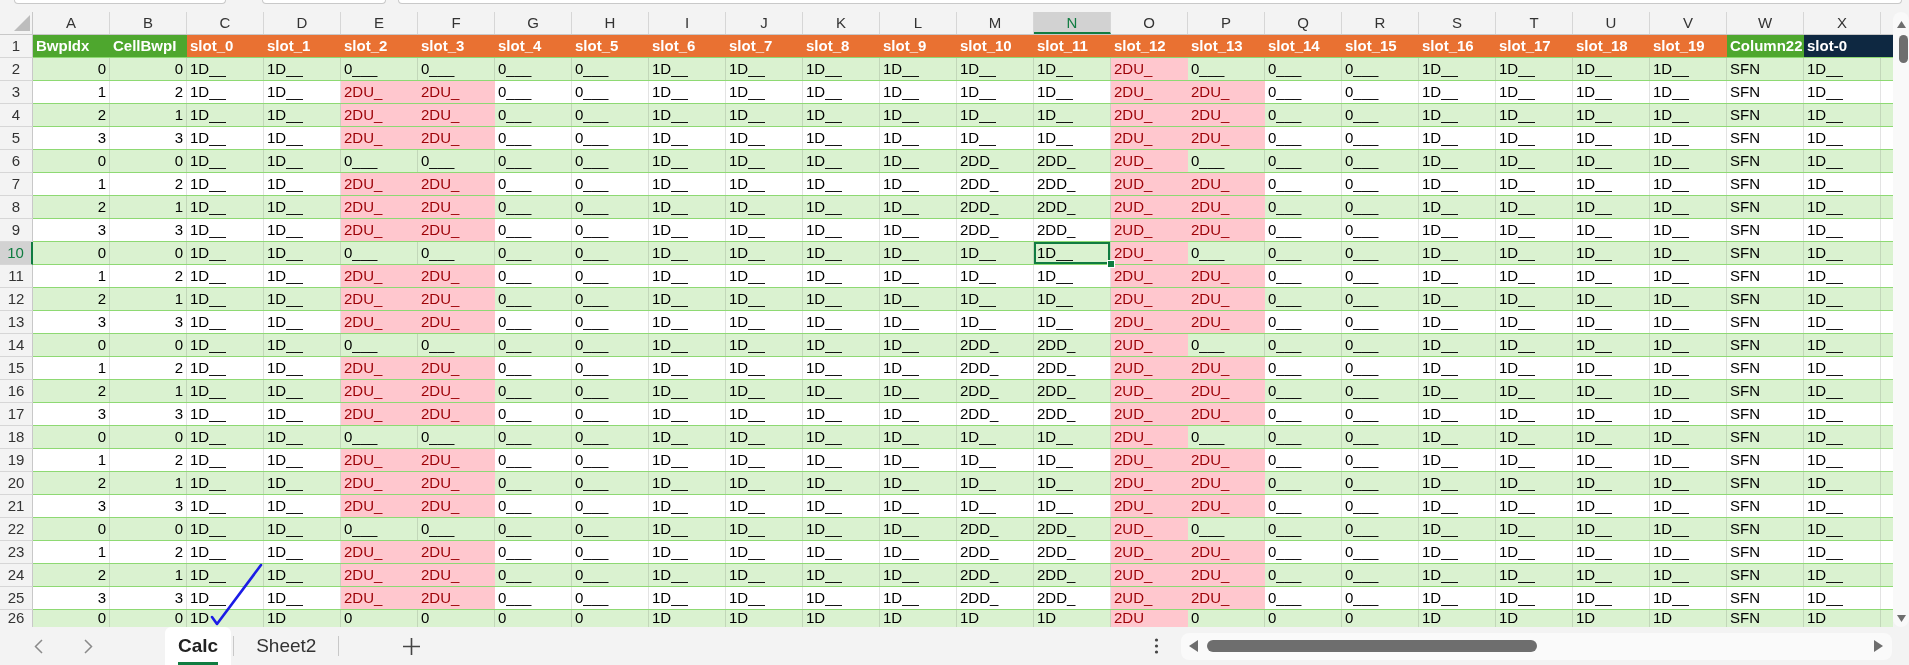 This screenshot has height=665, width=1909. What do you see at coordinates (16, 276) in the screenshot?
I see `row-number: 11` at bounding box center [16, 276].